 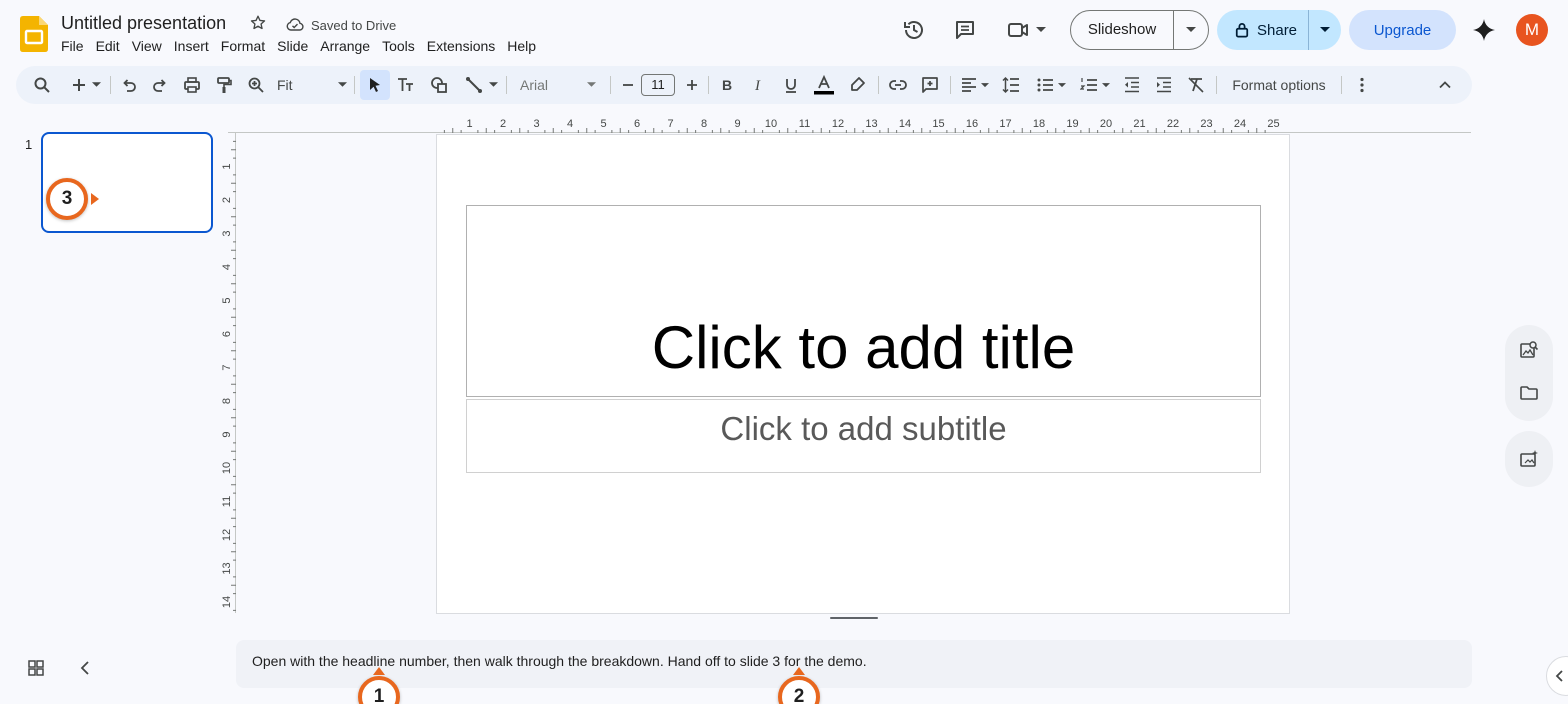 I want to click on italic-icon: I, so click(x=759, y=85).